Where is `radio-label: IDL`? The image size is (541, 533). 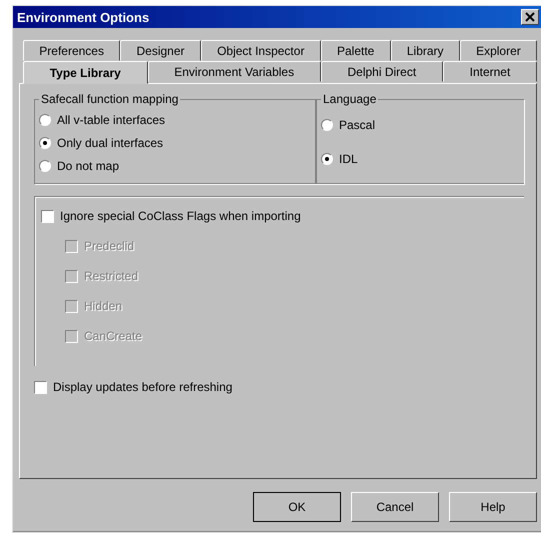 radio-label: IDL is located at coordinates (348, 159).